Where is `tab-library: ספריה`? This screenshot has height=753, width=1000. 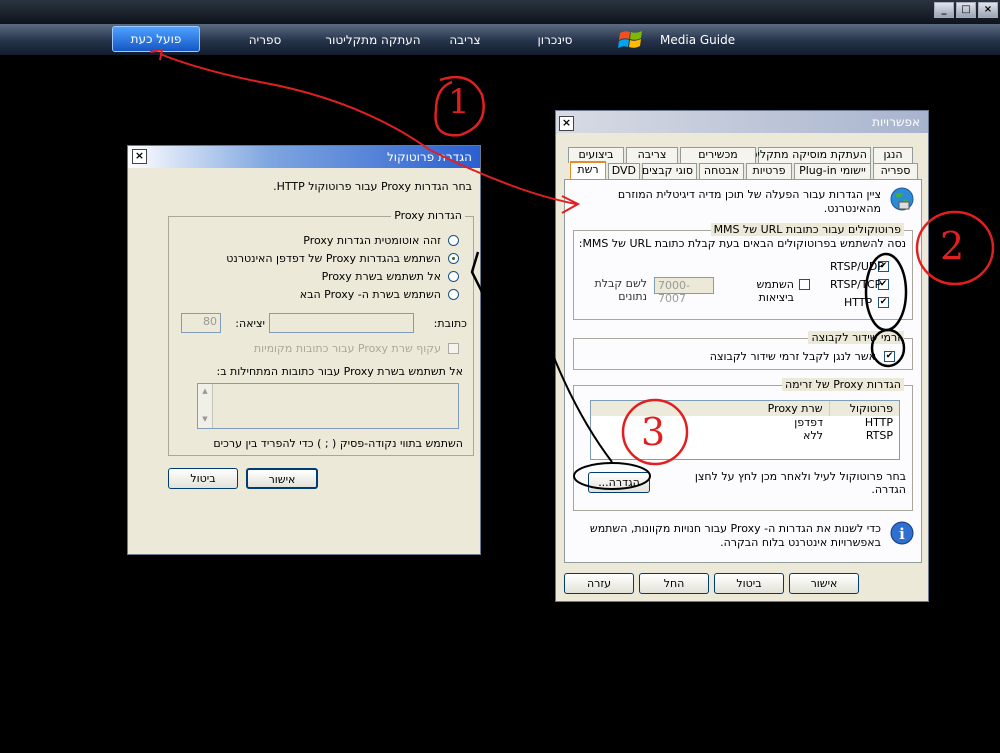
tab-library: ספריה is located at coordinates (265, 40).